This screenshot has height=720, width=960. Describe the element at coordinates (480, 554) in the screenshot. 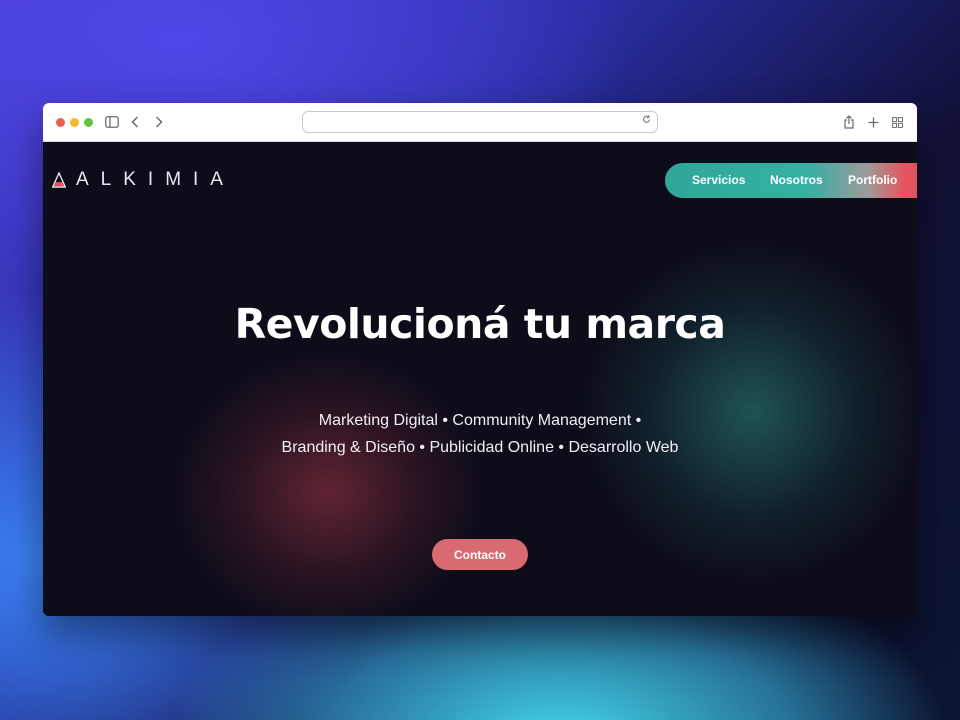

I see `contacto-button: Contacto` at that location.